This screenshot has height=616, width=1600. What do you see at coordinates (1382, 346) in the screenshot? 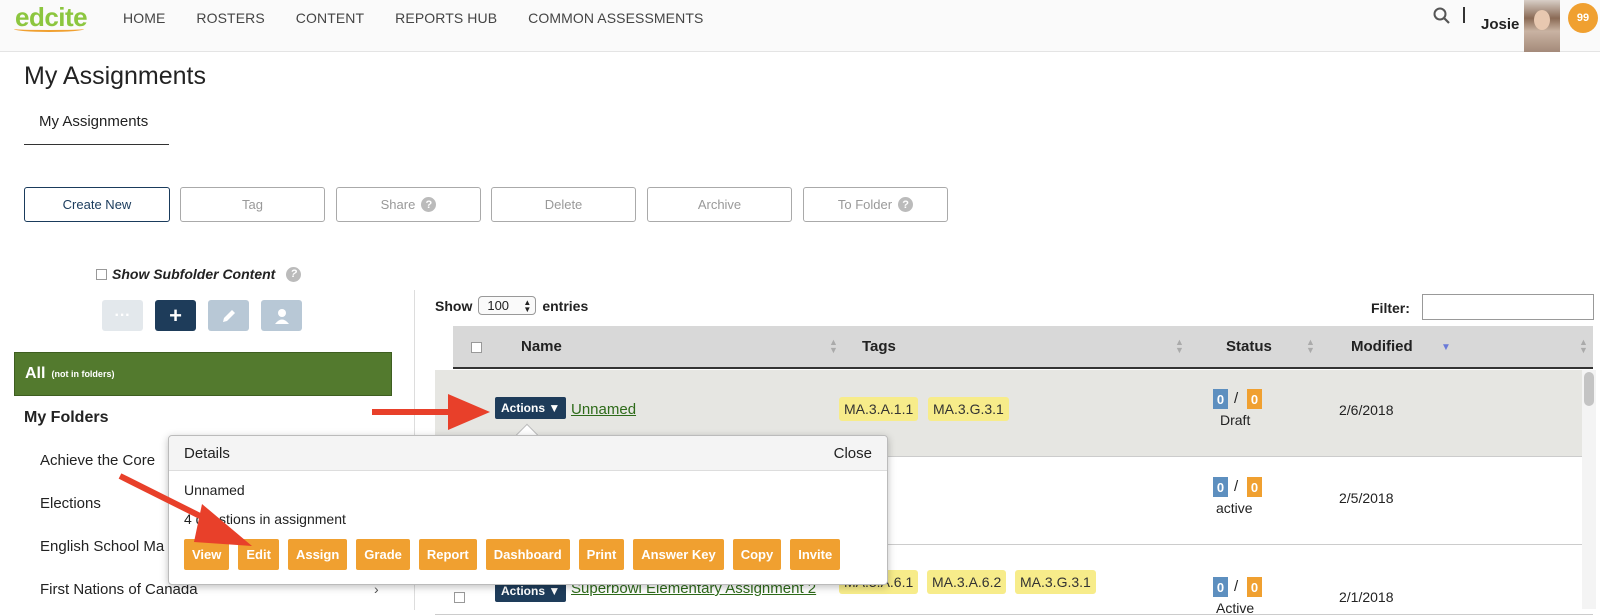
I see `column-modified: Modified` at bounding box center [1382, 346].